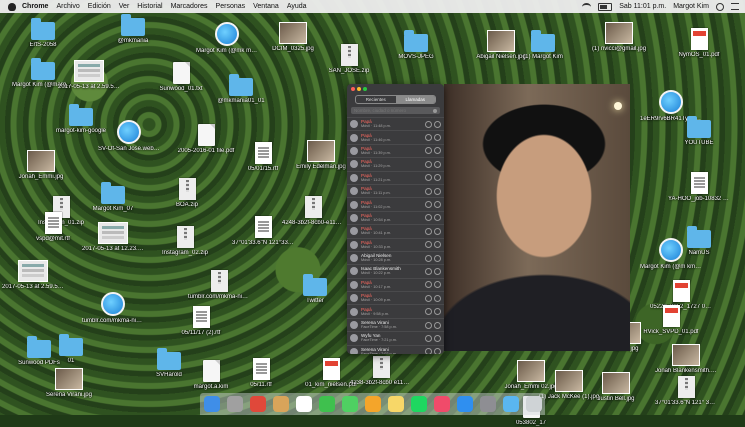  I want to click on desktop-icon: Sunwood_01.txt, so click(181, 77).